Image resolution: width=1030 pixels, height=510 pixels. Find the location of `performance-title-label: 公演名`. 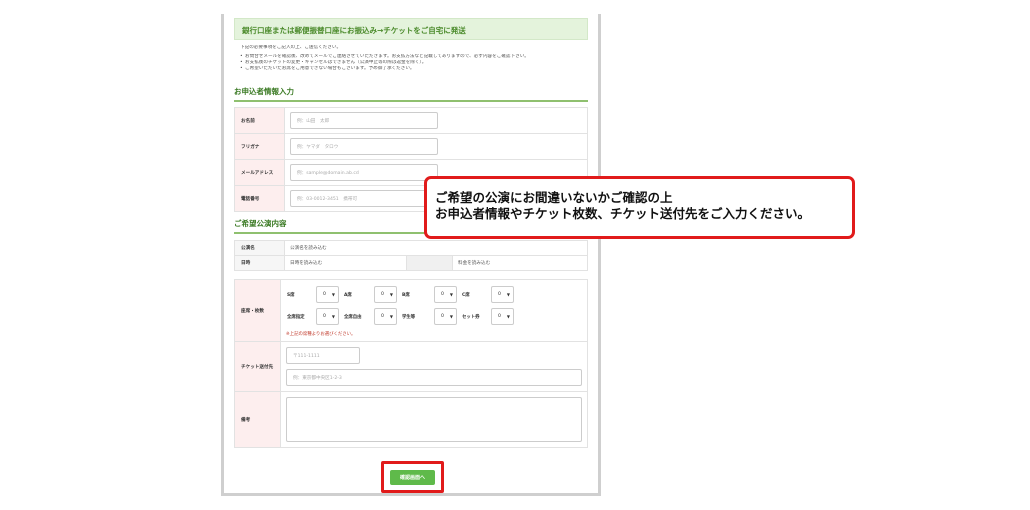

performance-title-label: 公演名 is located at coordinates (259, 248).